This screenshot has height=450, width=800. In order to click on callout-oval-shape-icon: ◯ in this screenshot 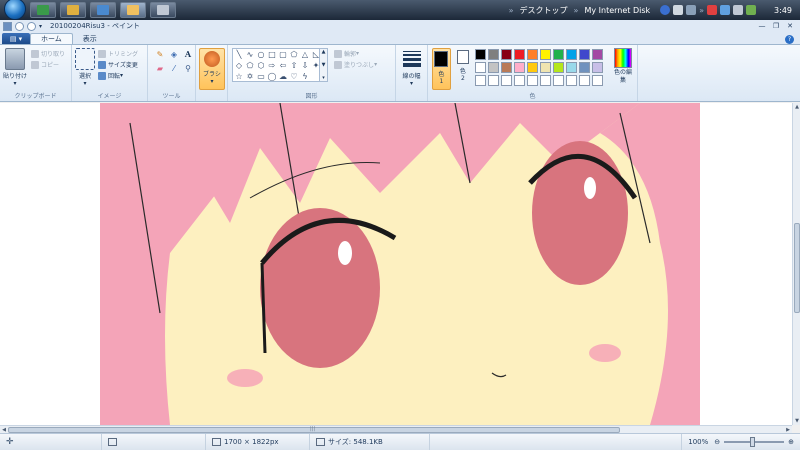, I will do `click(272, 77)`.